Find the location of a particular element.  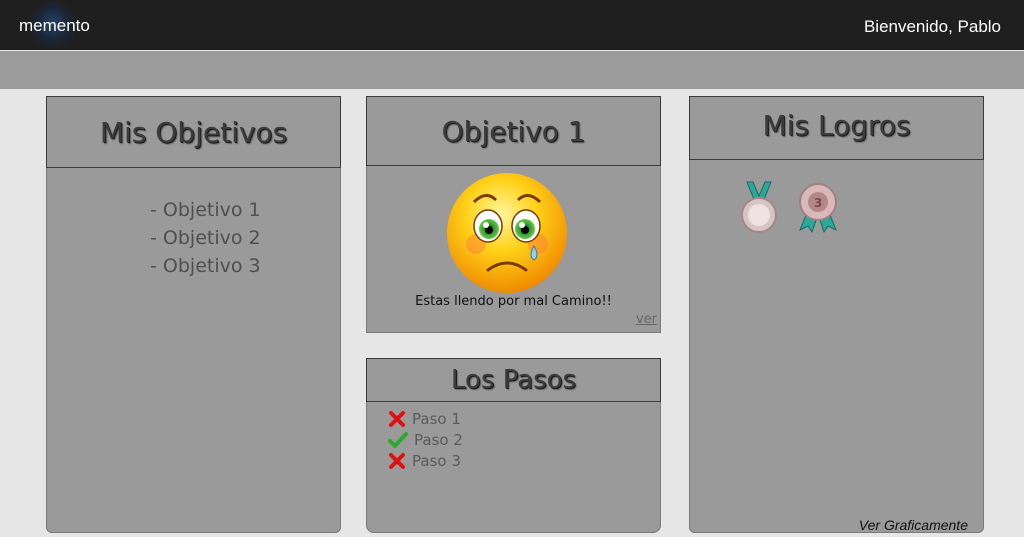

sad-face-icon is located at coordinates (507, 233).